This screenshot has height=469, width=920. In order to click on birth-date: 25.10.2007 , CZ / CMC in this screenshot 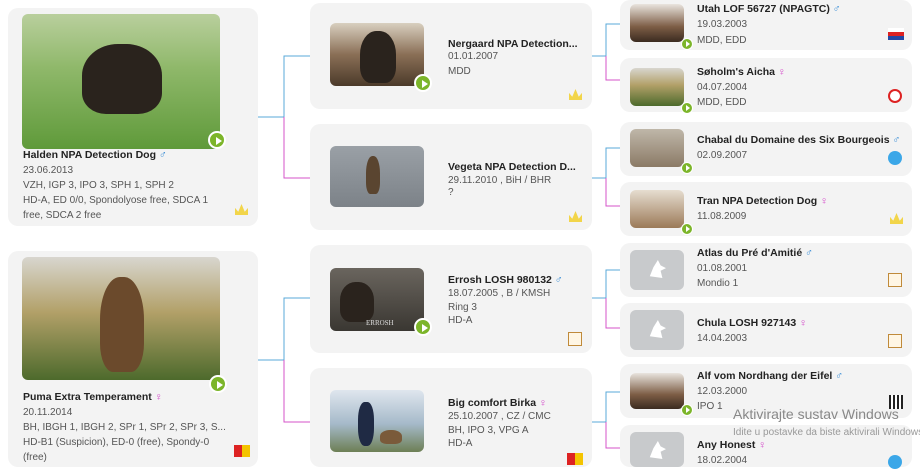, I will do `click(499, 416)`.